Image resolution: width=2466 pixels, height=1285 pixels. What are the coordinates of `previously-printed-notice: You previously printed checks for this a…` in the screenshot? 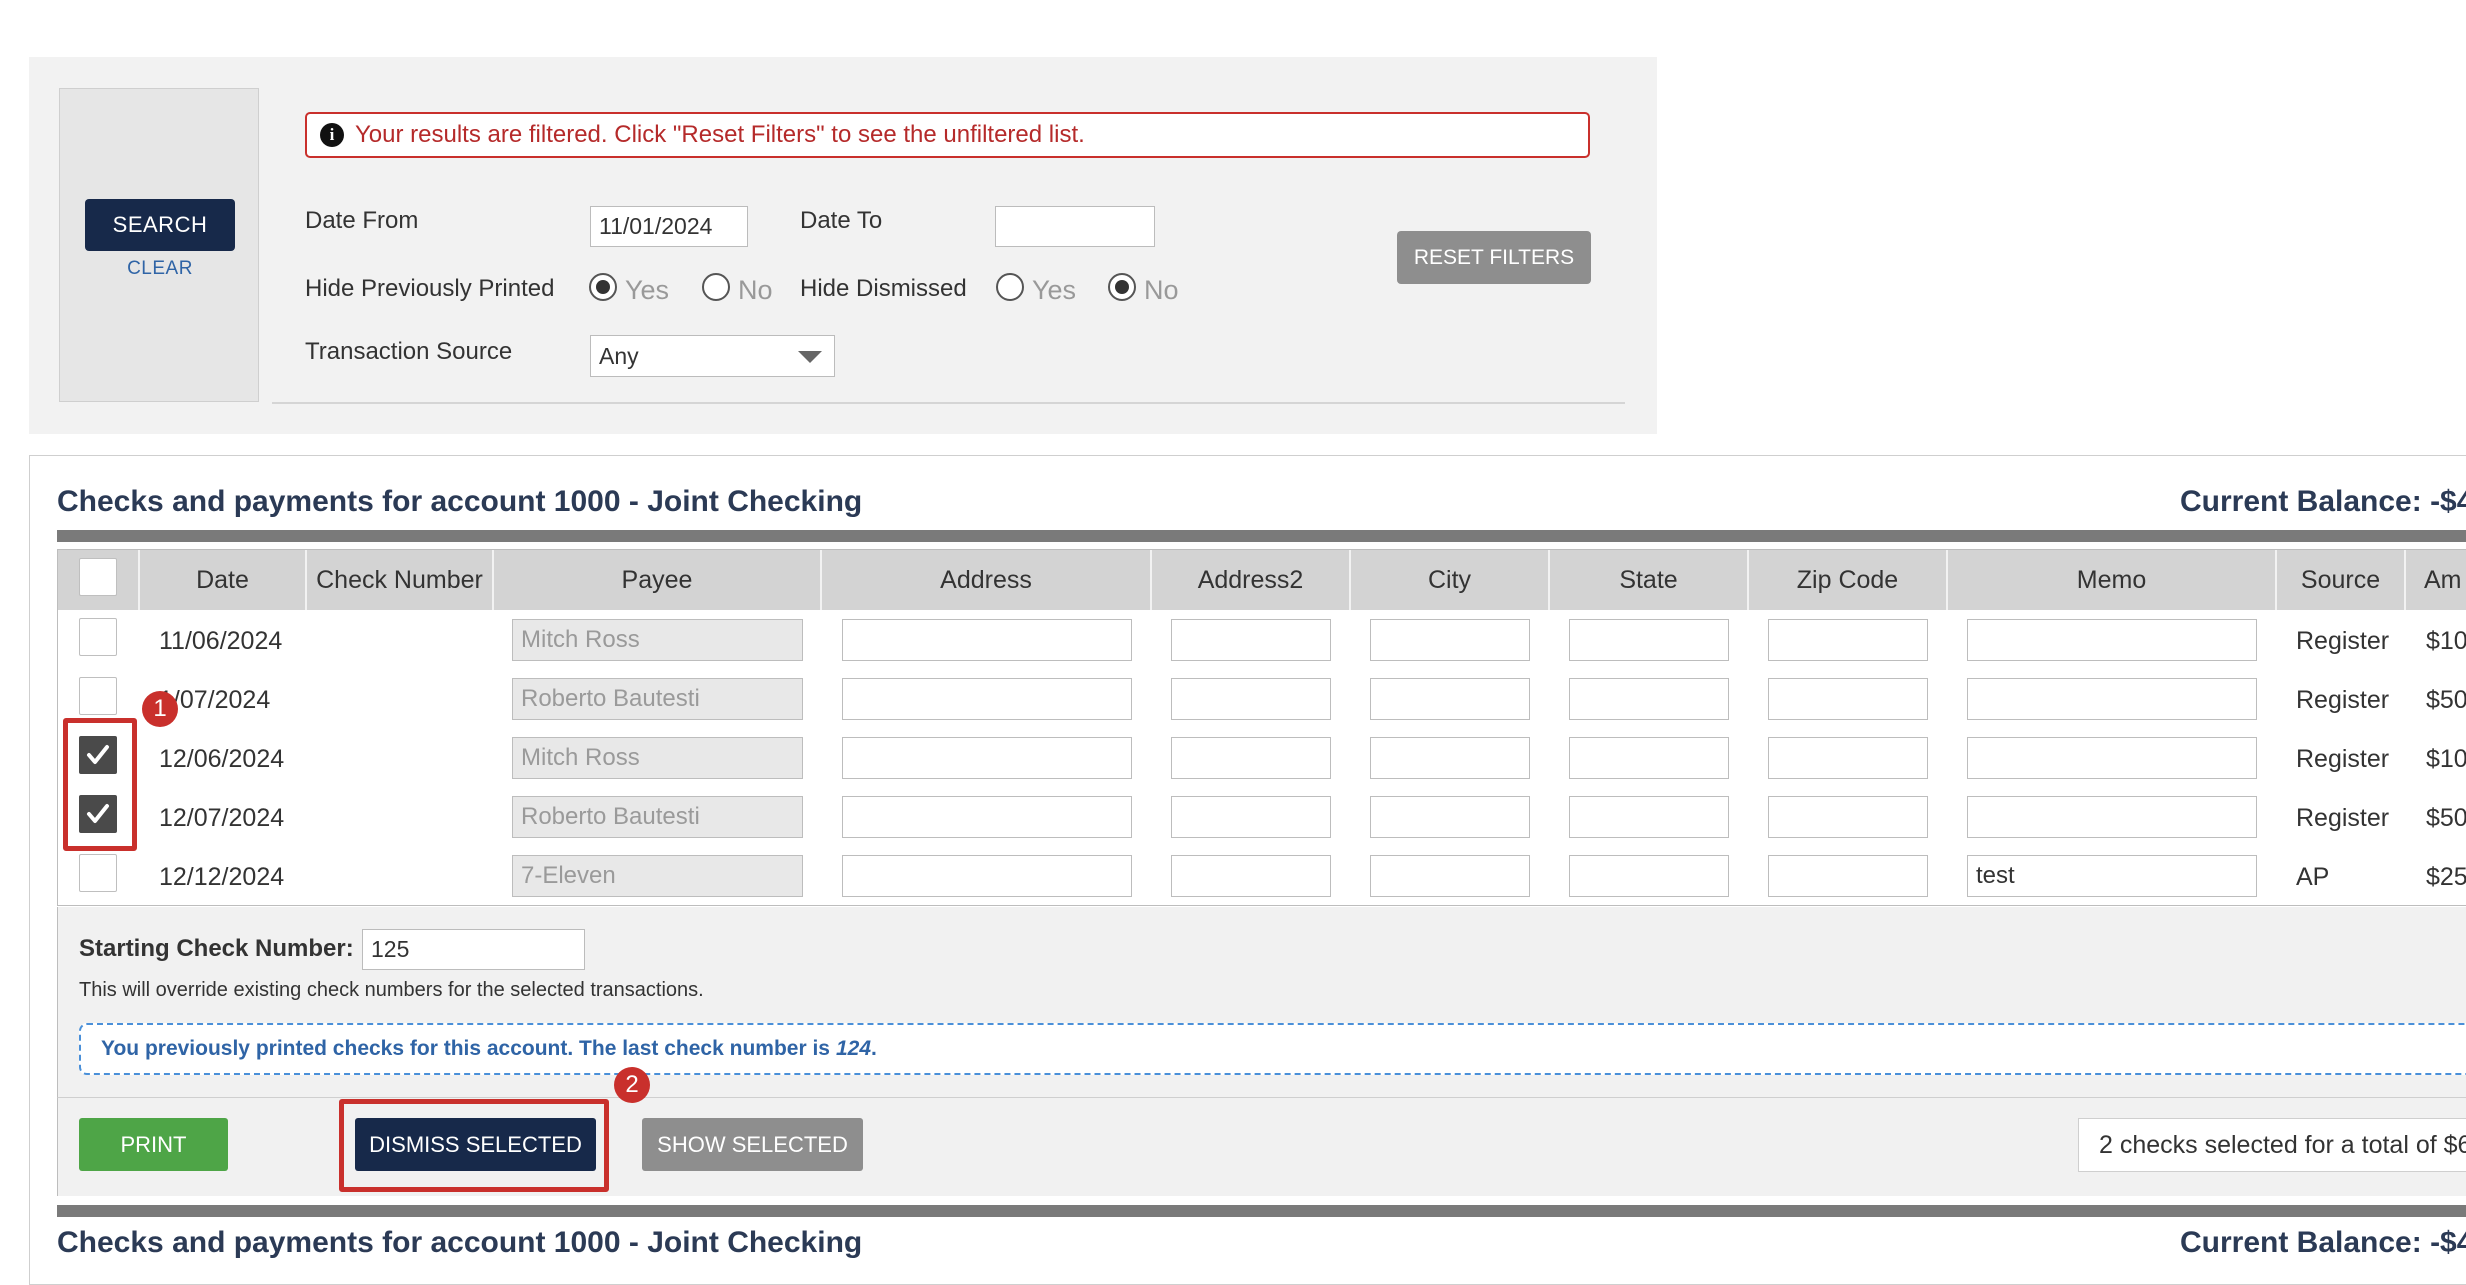 It's located at (1272, 1049).